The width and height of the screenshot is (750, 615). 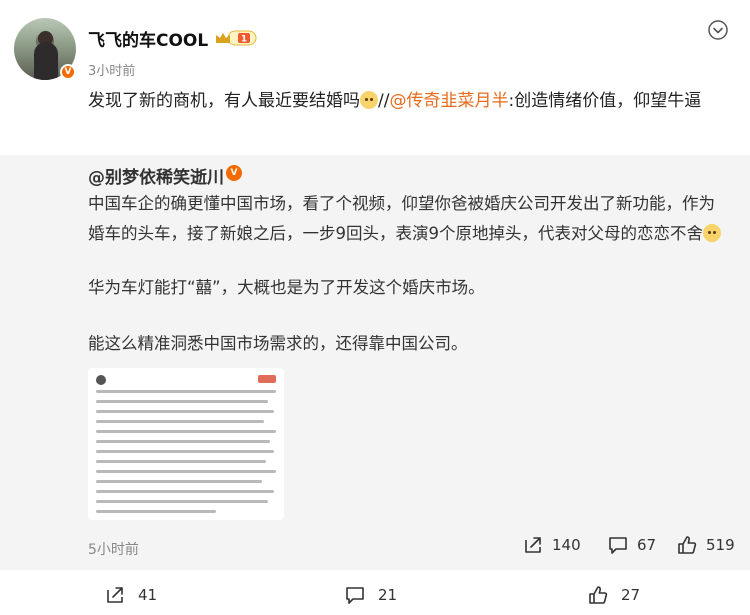 I want to click on level-number: 1, so click(x=244, y=40).